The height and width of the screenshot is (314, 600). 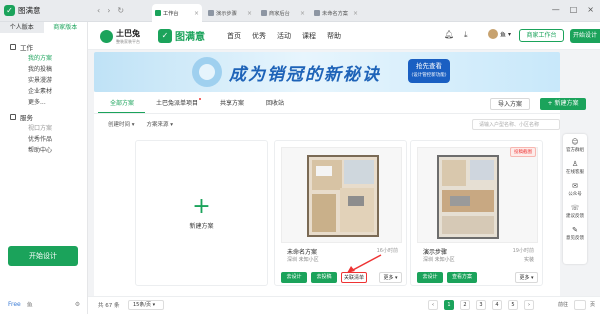 I want to click on annotation-arrow-icon, so click(x=364, y=263).